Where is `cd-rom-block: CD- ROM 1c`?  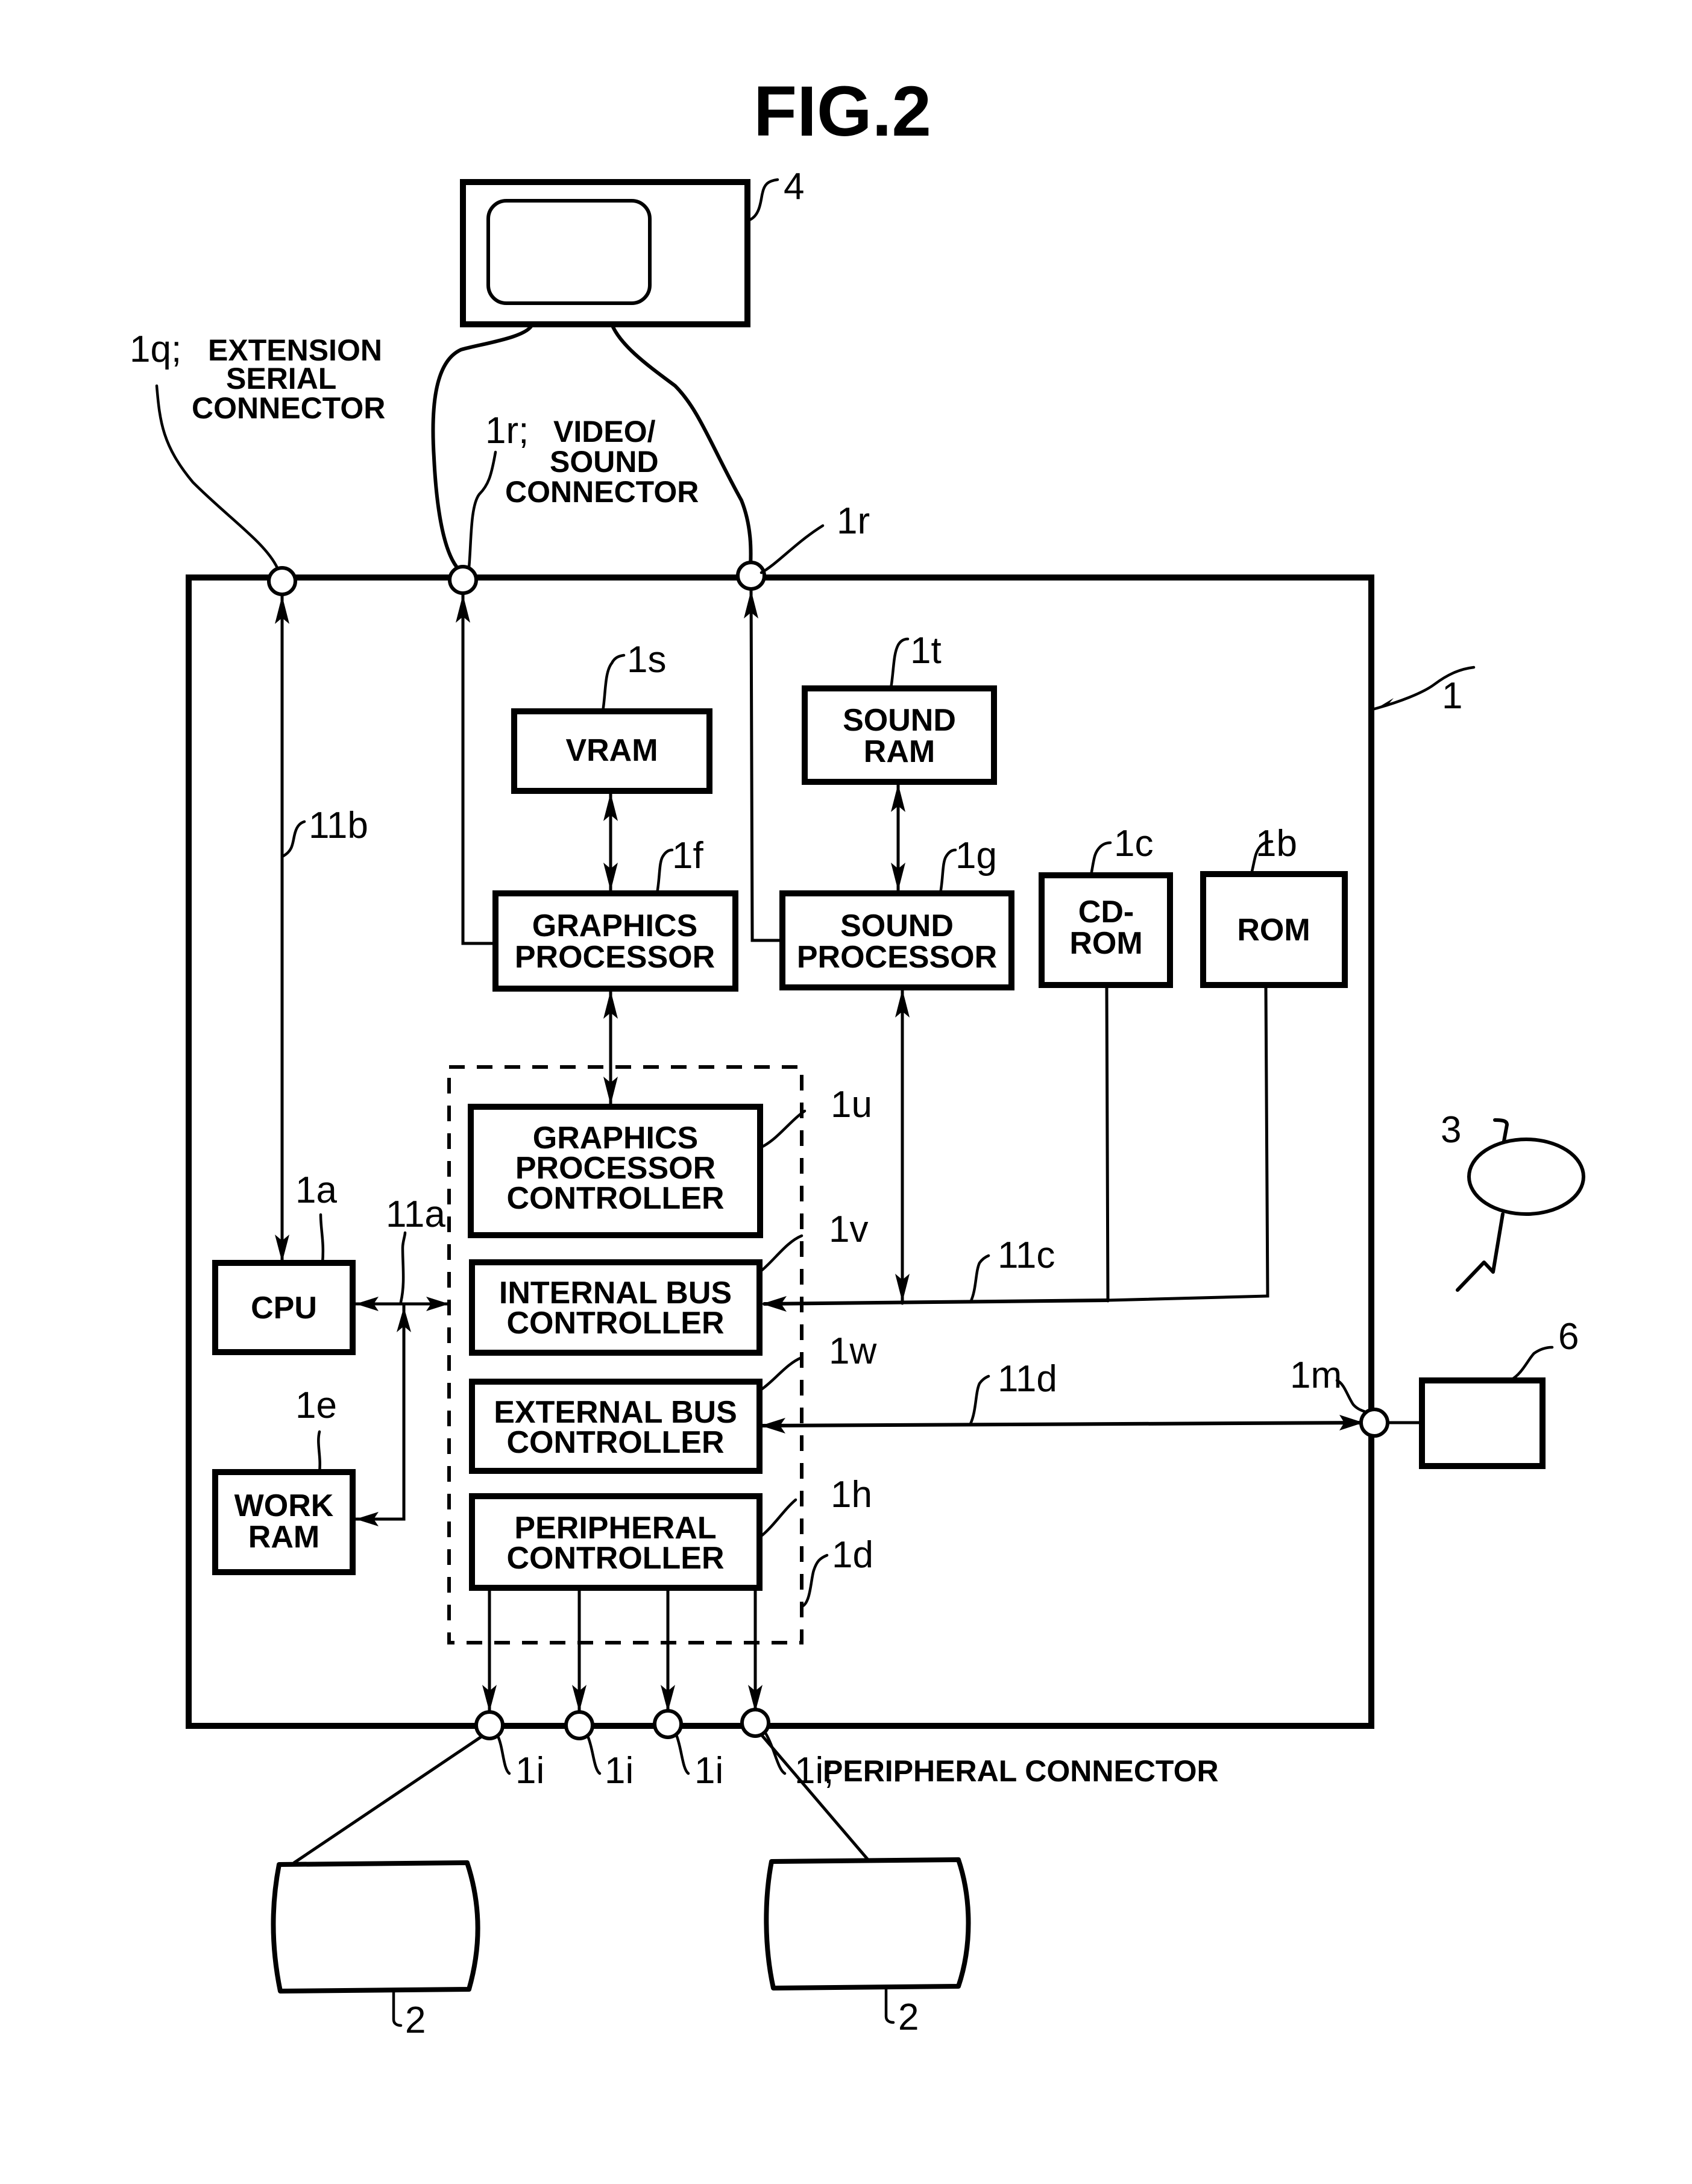
cd-rom-block: CD- ROM 1c is located at coordinates (1106, 906).